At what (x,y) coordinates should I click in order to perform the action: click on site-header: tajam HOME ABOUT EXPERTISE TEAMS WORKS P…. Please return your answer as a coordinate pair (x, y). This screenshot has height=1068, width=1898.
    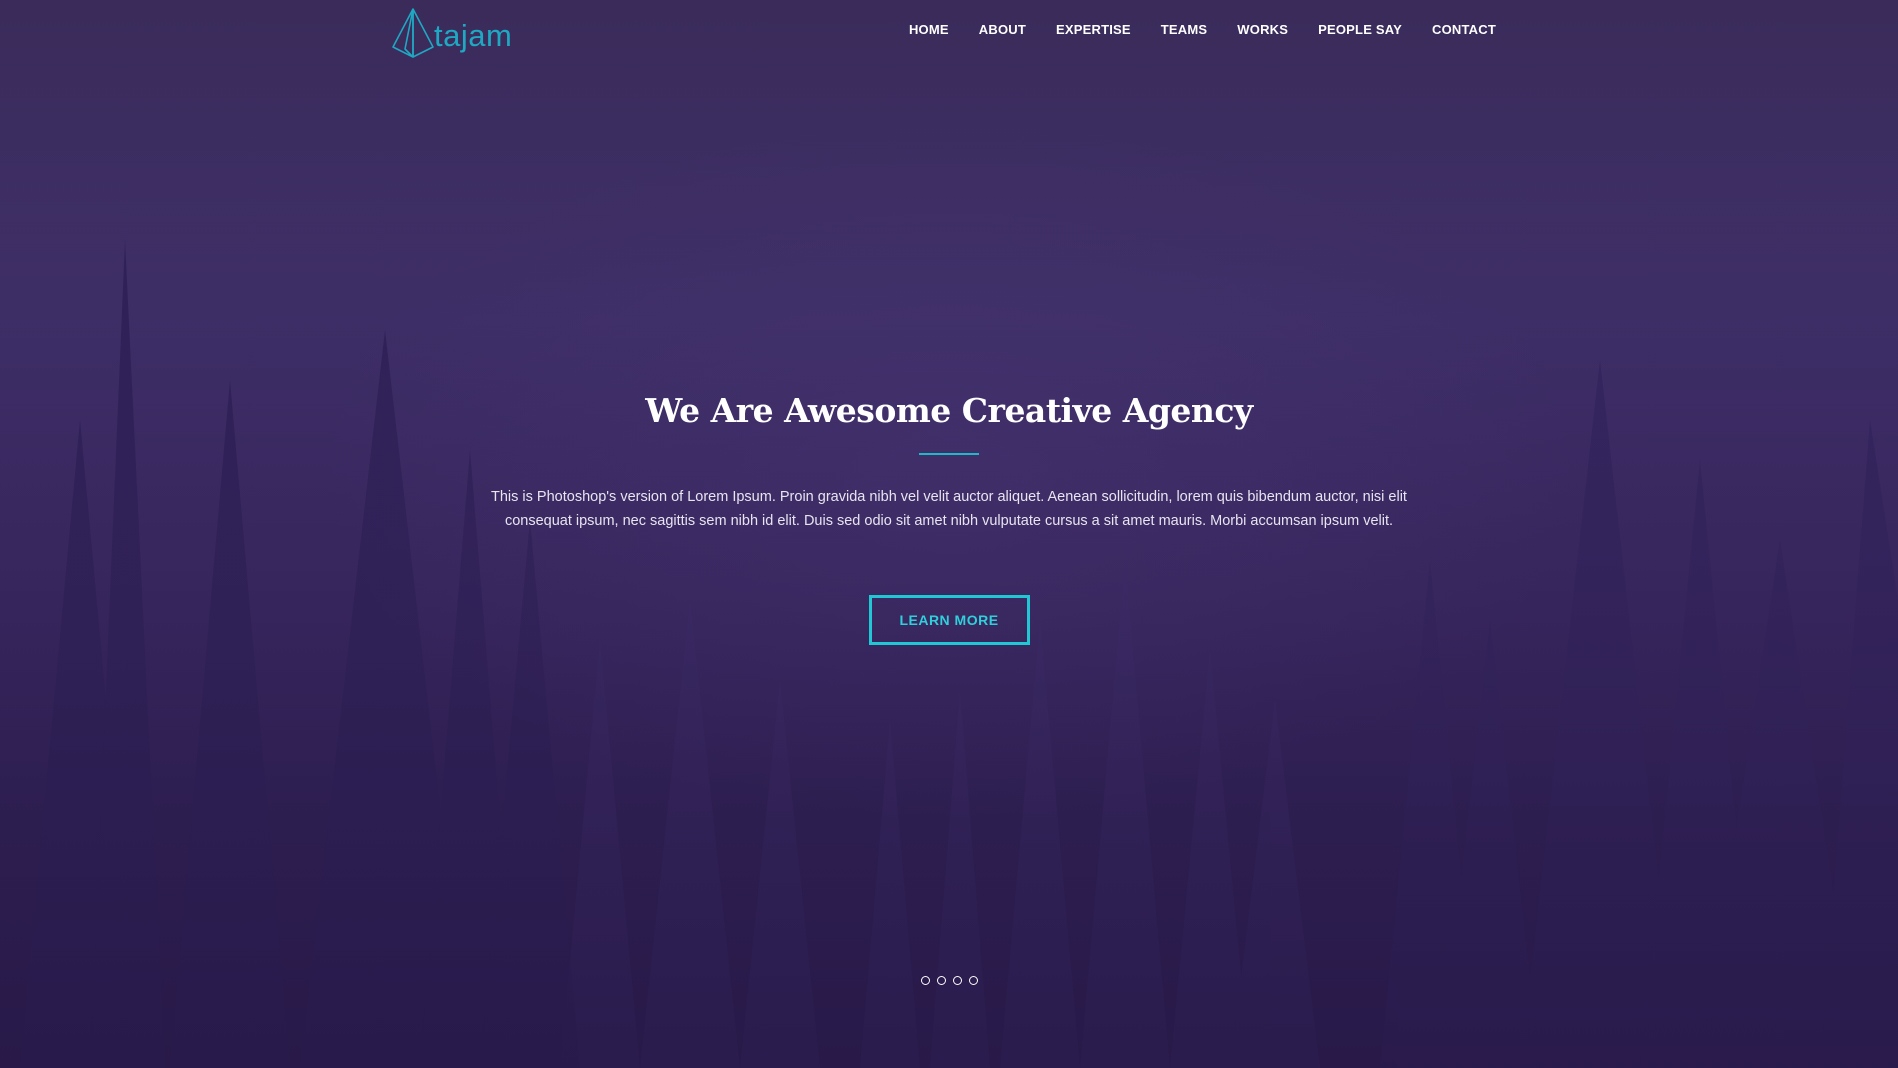
    Looking at the image, I should click on (949, 34).